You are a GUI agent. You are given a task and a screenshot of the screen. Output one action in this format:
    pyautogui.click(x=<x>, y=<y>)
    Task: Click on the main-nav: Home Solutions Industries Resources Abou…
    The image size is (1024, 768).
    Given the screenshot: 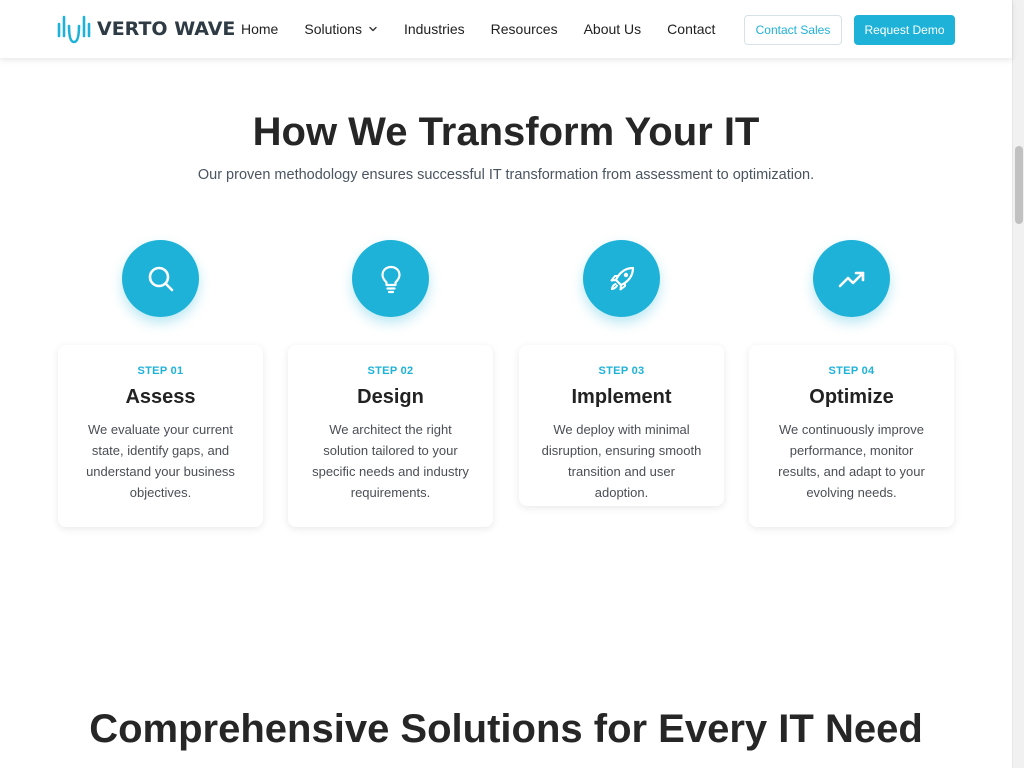 What is the action you would take?
    pyautogui.click(x=491, y=29)
    